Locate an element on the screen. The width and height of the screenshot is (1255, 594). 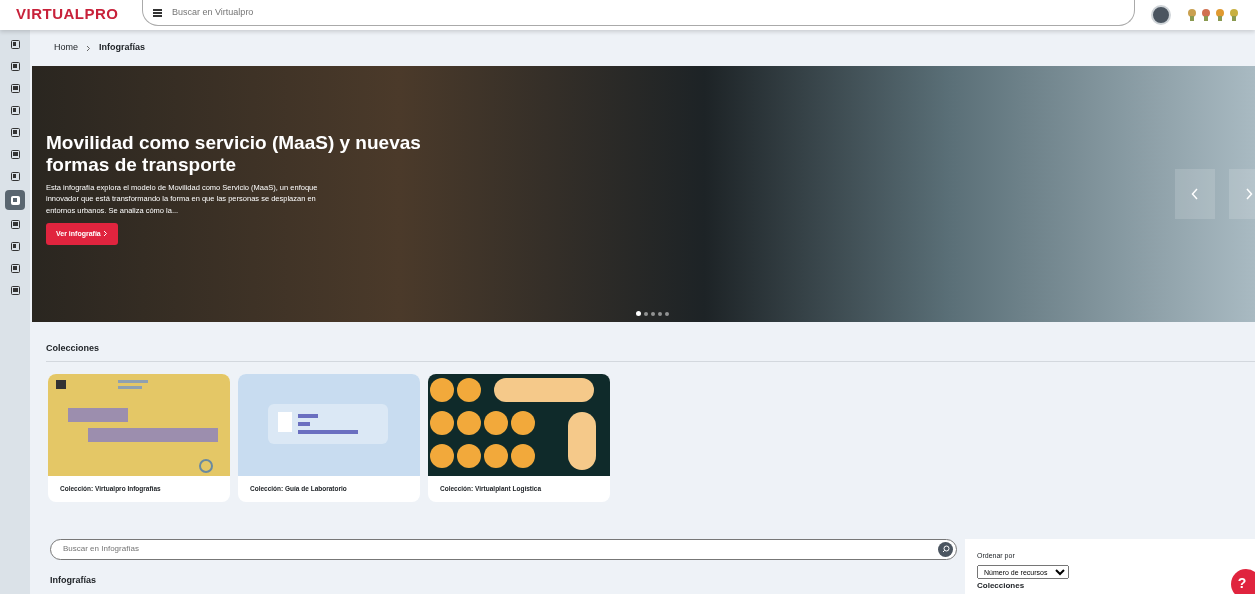
search-bar: Buscar en Infografías is located at coordinates (503, 549).